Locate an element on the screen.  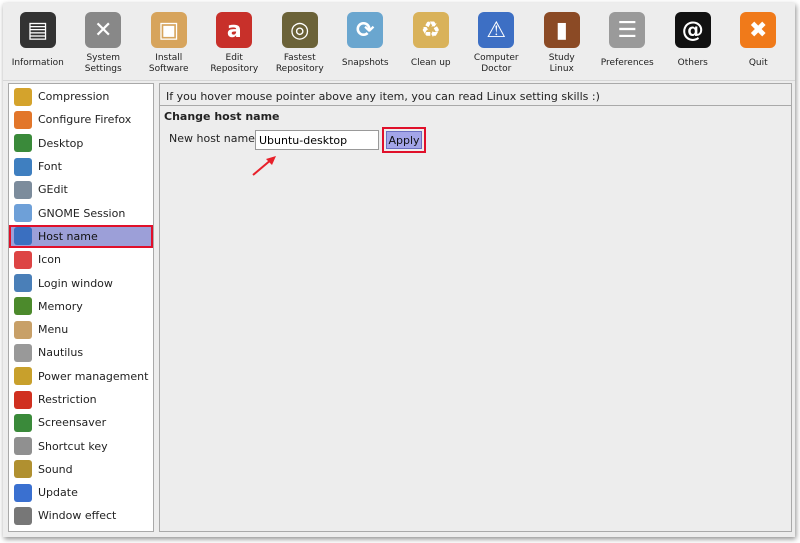
sidebar-item-label: Power management is located at coordinates (93, 376).